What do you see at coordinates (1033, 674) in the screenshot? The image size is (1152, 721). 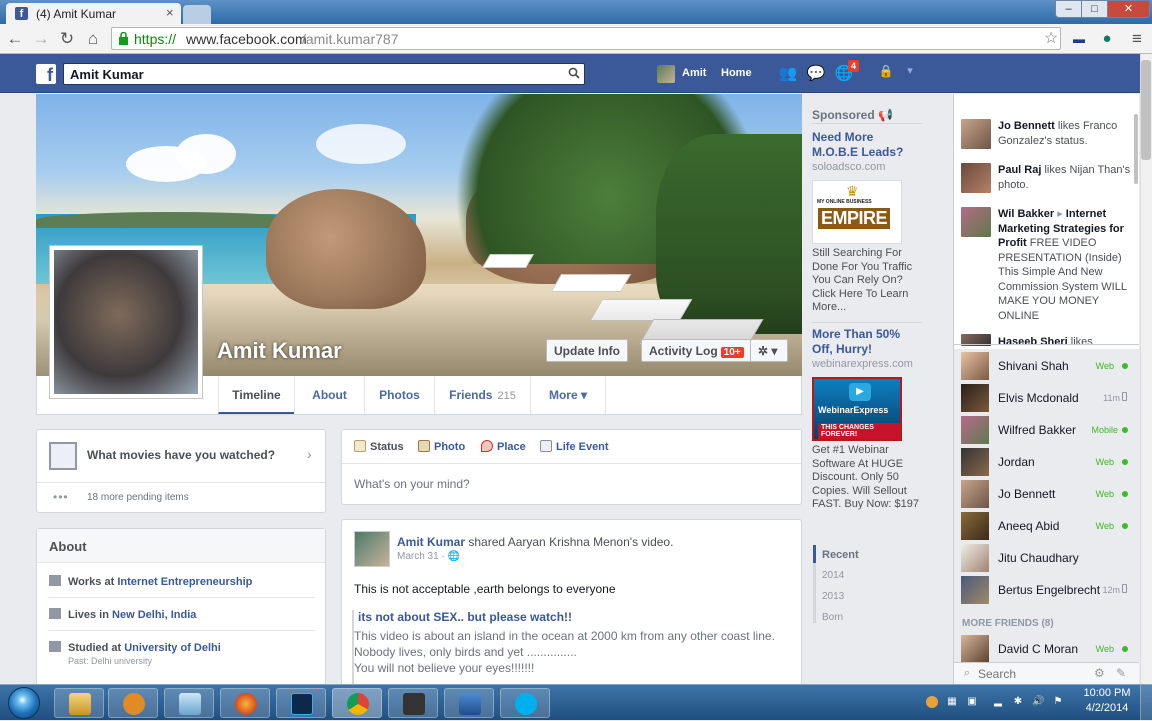 I see `chat-search-input` at bounding box center [1033, 674].